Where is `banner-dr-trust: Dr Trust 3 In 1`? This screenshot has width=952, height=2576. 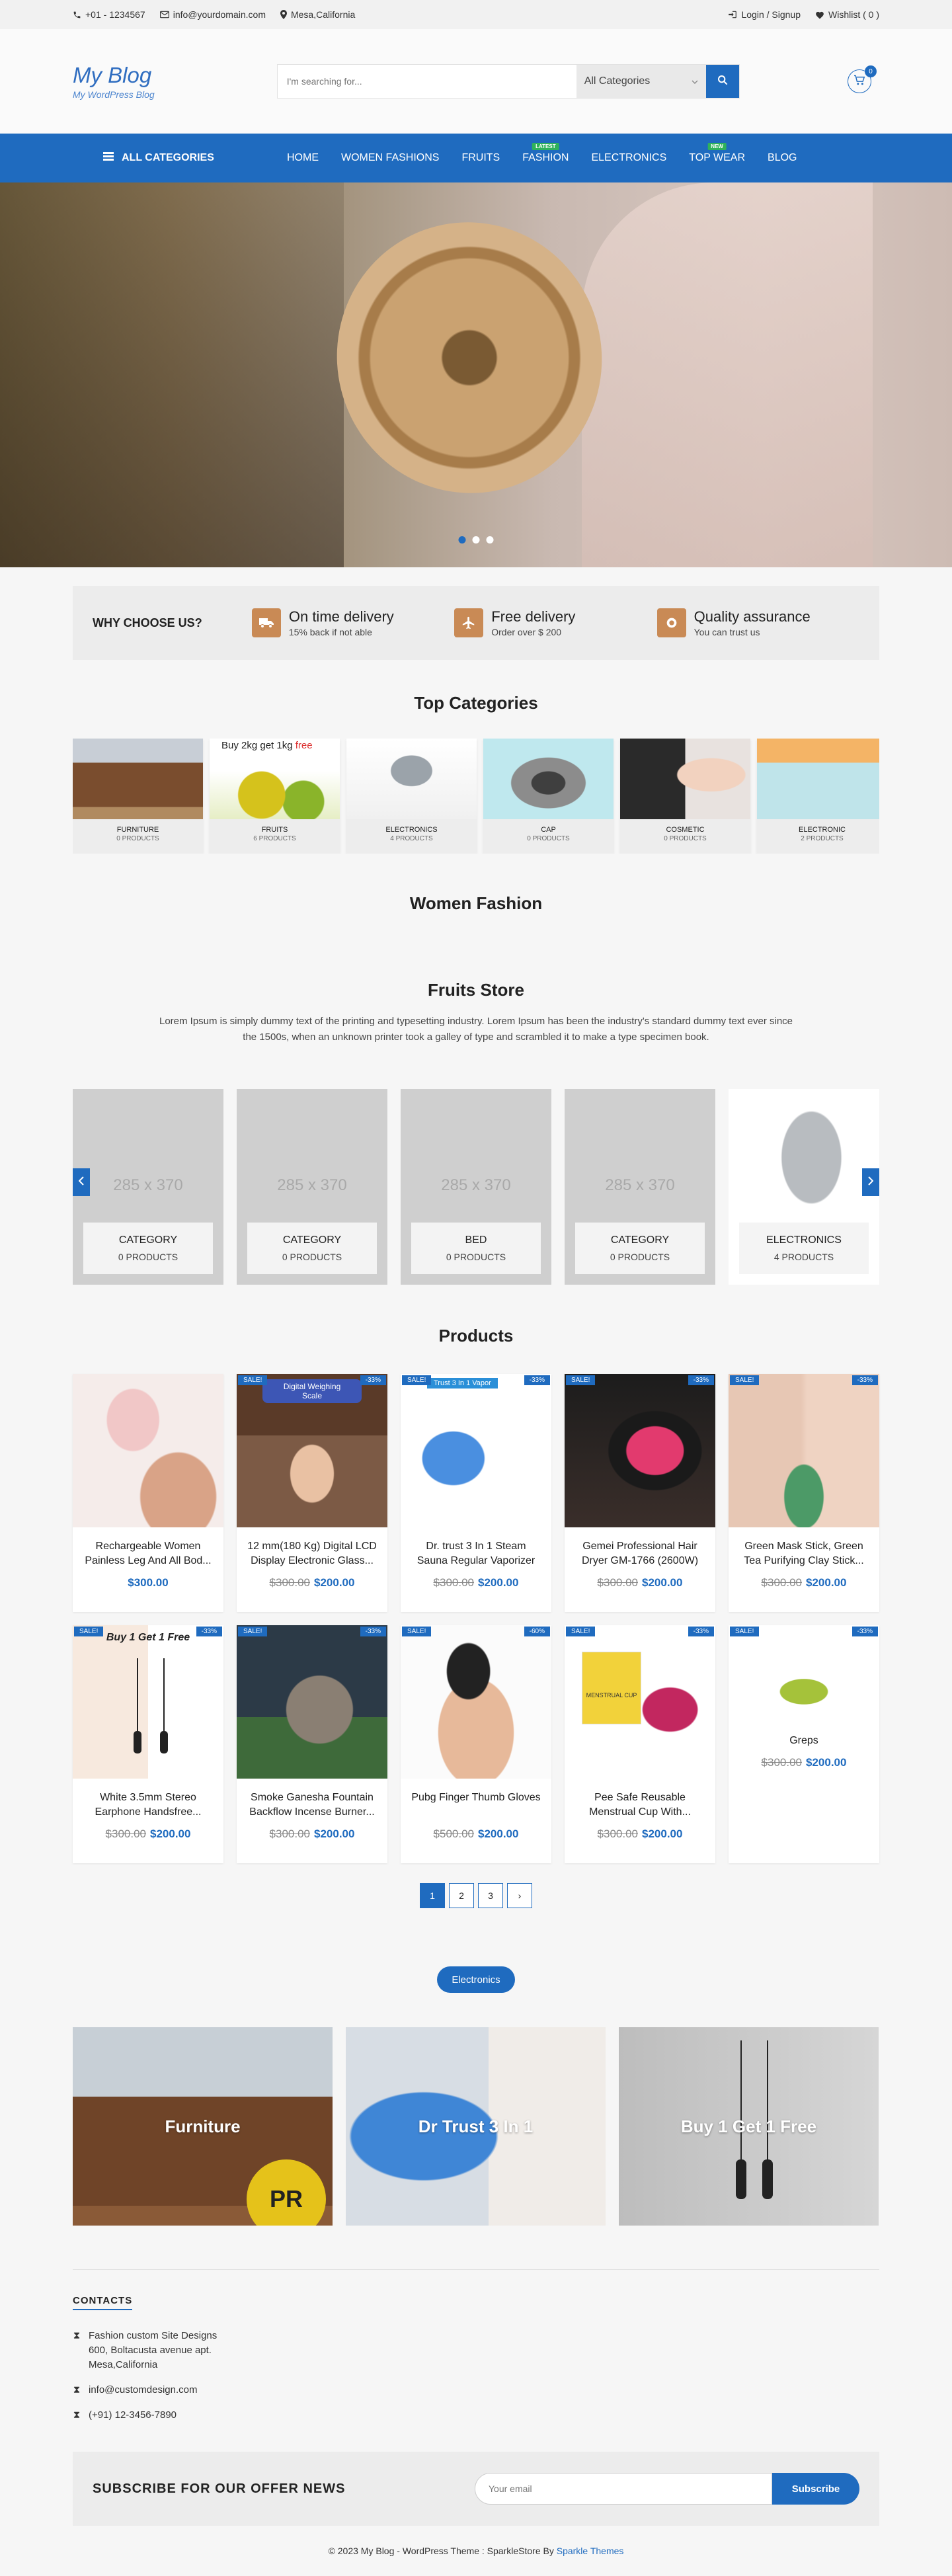
banner-dr-trust: Dr Trust 3 In 1 is located at coordinates (476, 2127).